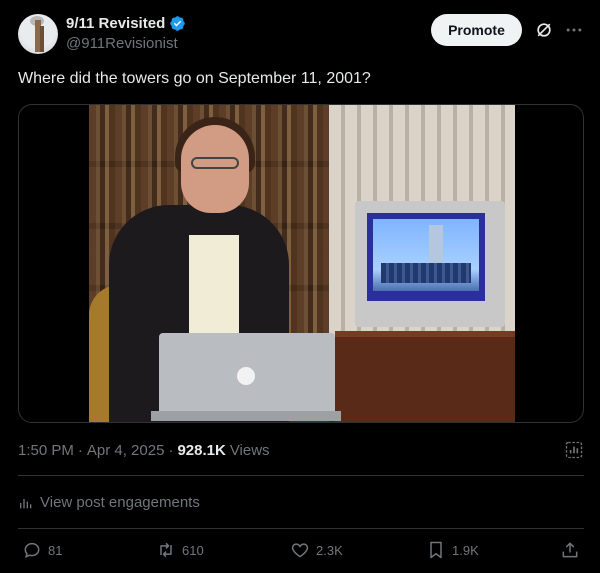 The width and height of the screenshot is (600, 573). What do you see at coordinates (193, 550) in the screenshot?
I see `repost-count: 610` at bounding box center [193, 550].